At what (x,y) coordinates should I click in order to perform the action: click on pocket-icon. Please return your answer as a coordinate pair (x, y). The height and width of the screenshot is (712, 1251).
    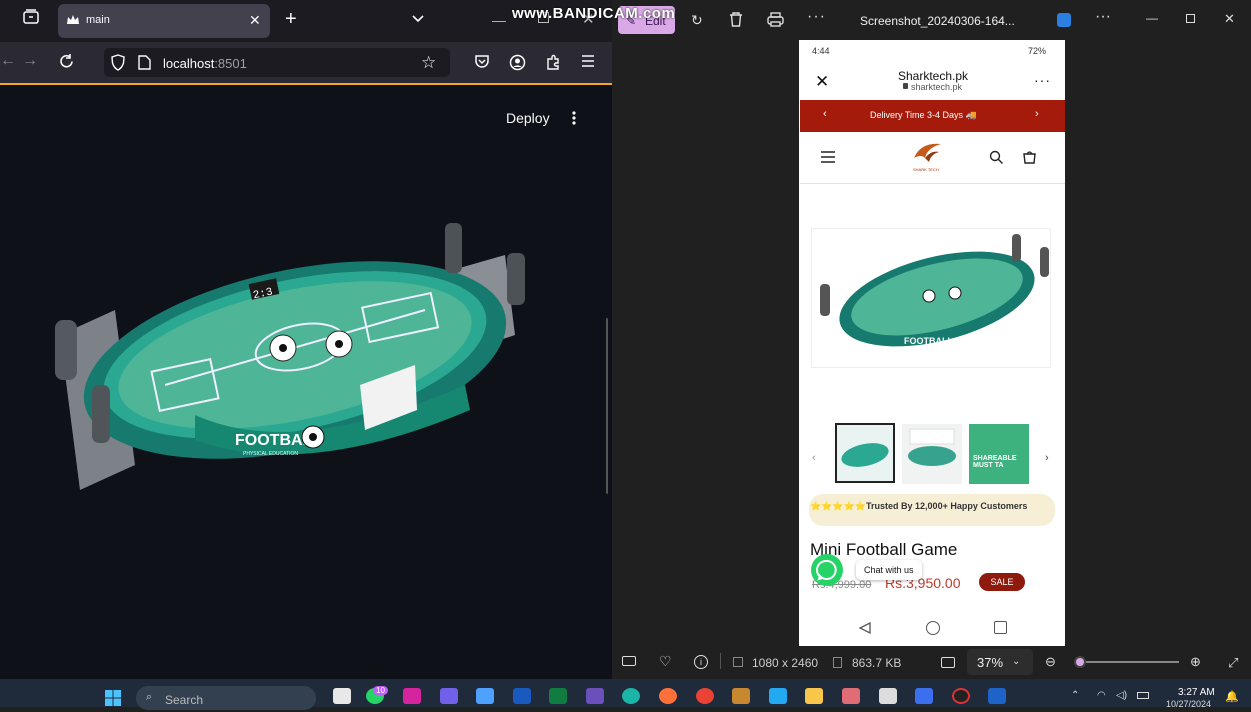
    Looking at the image, I should click on (482, 64).